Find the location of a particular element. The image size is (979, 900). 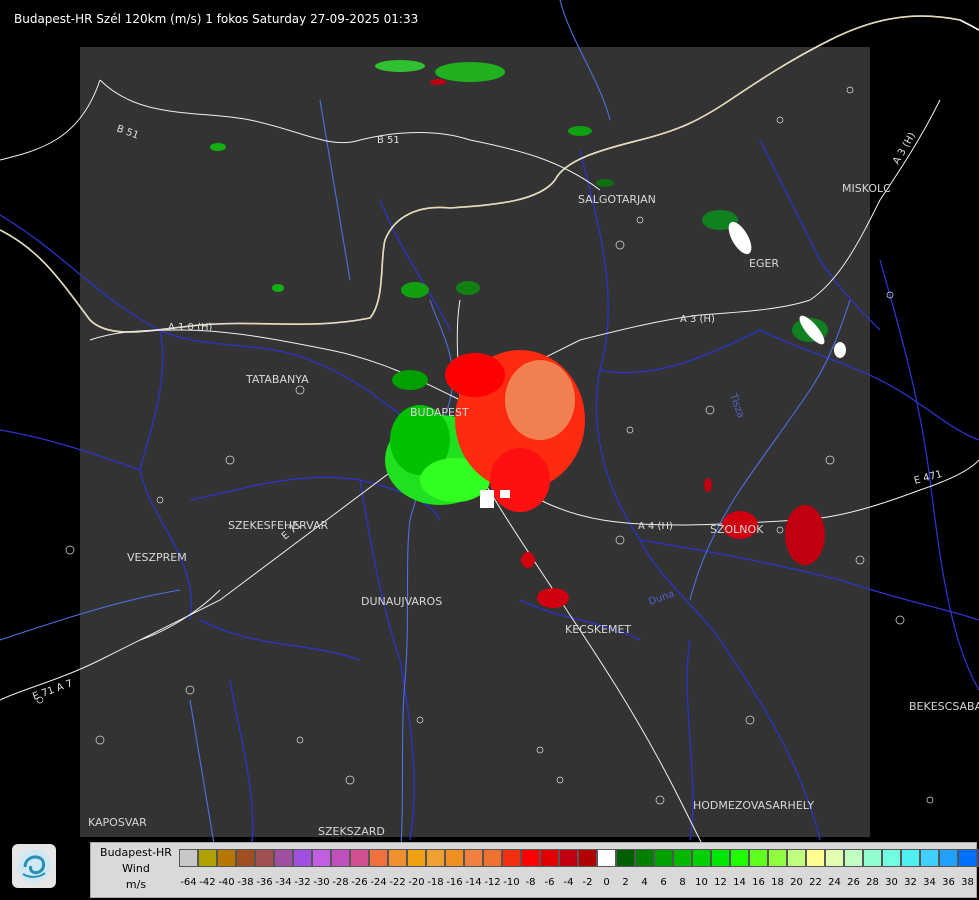

legend-tick-label: 10 is located at coordinates (701, 882).